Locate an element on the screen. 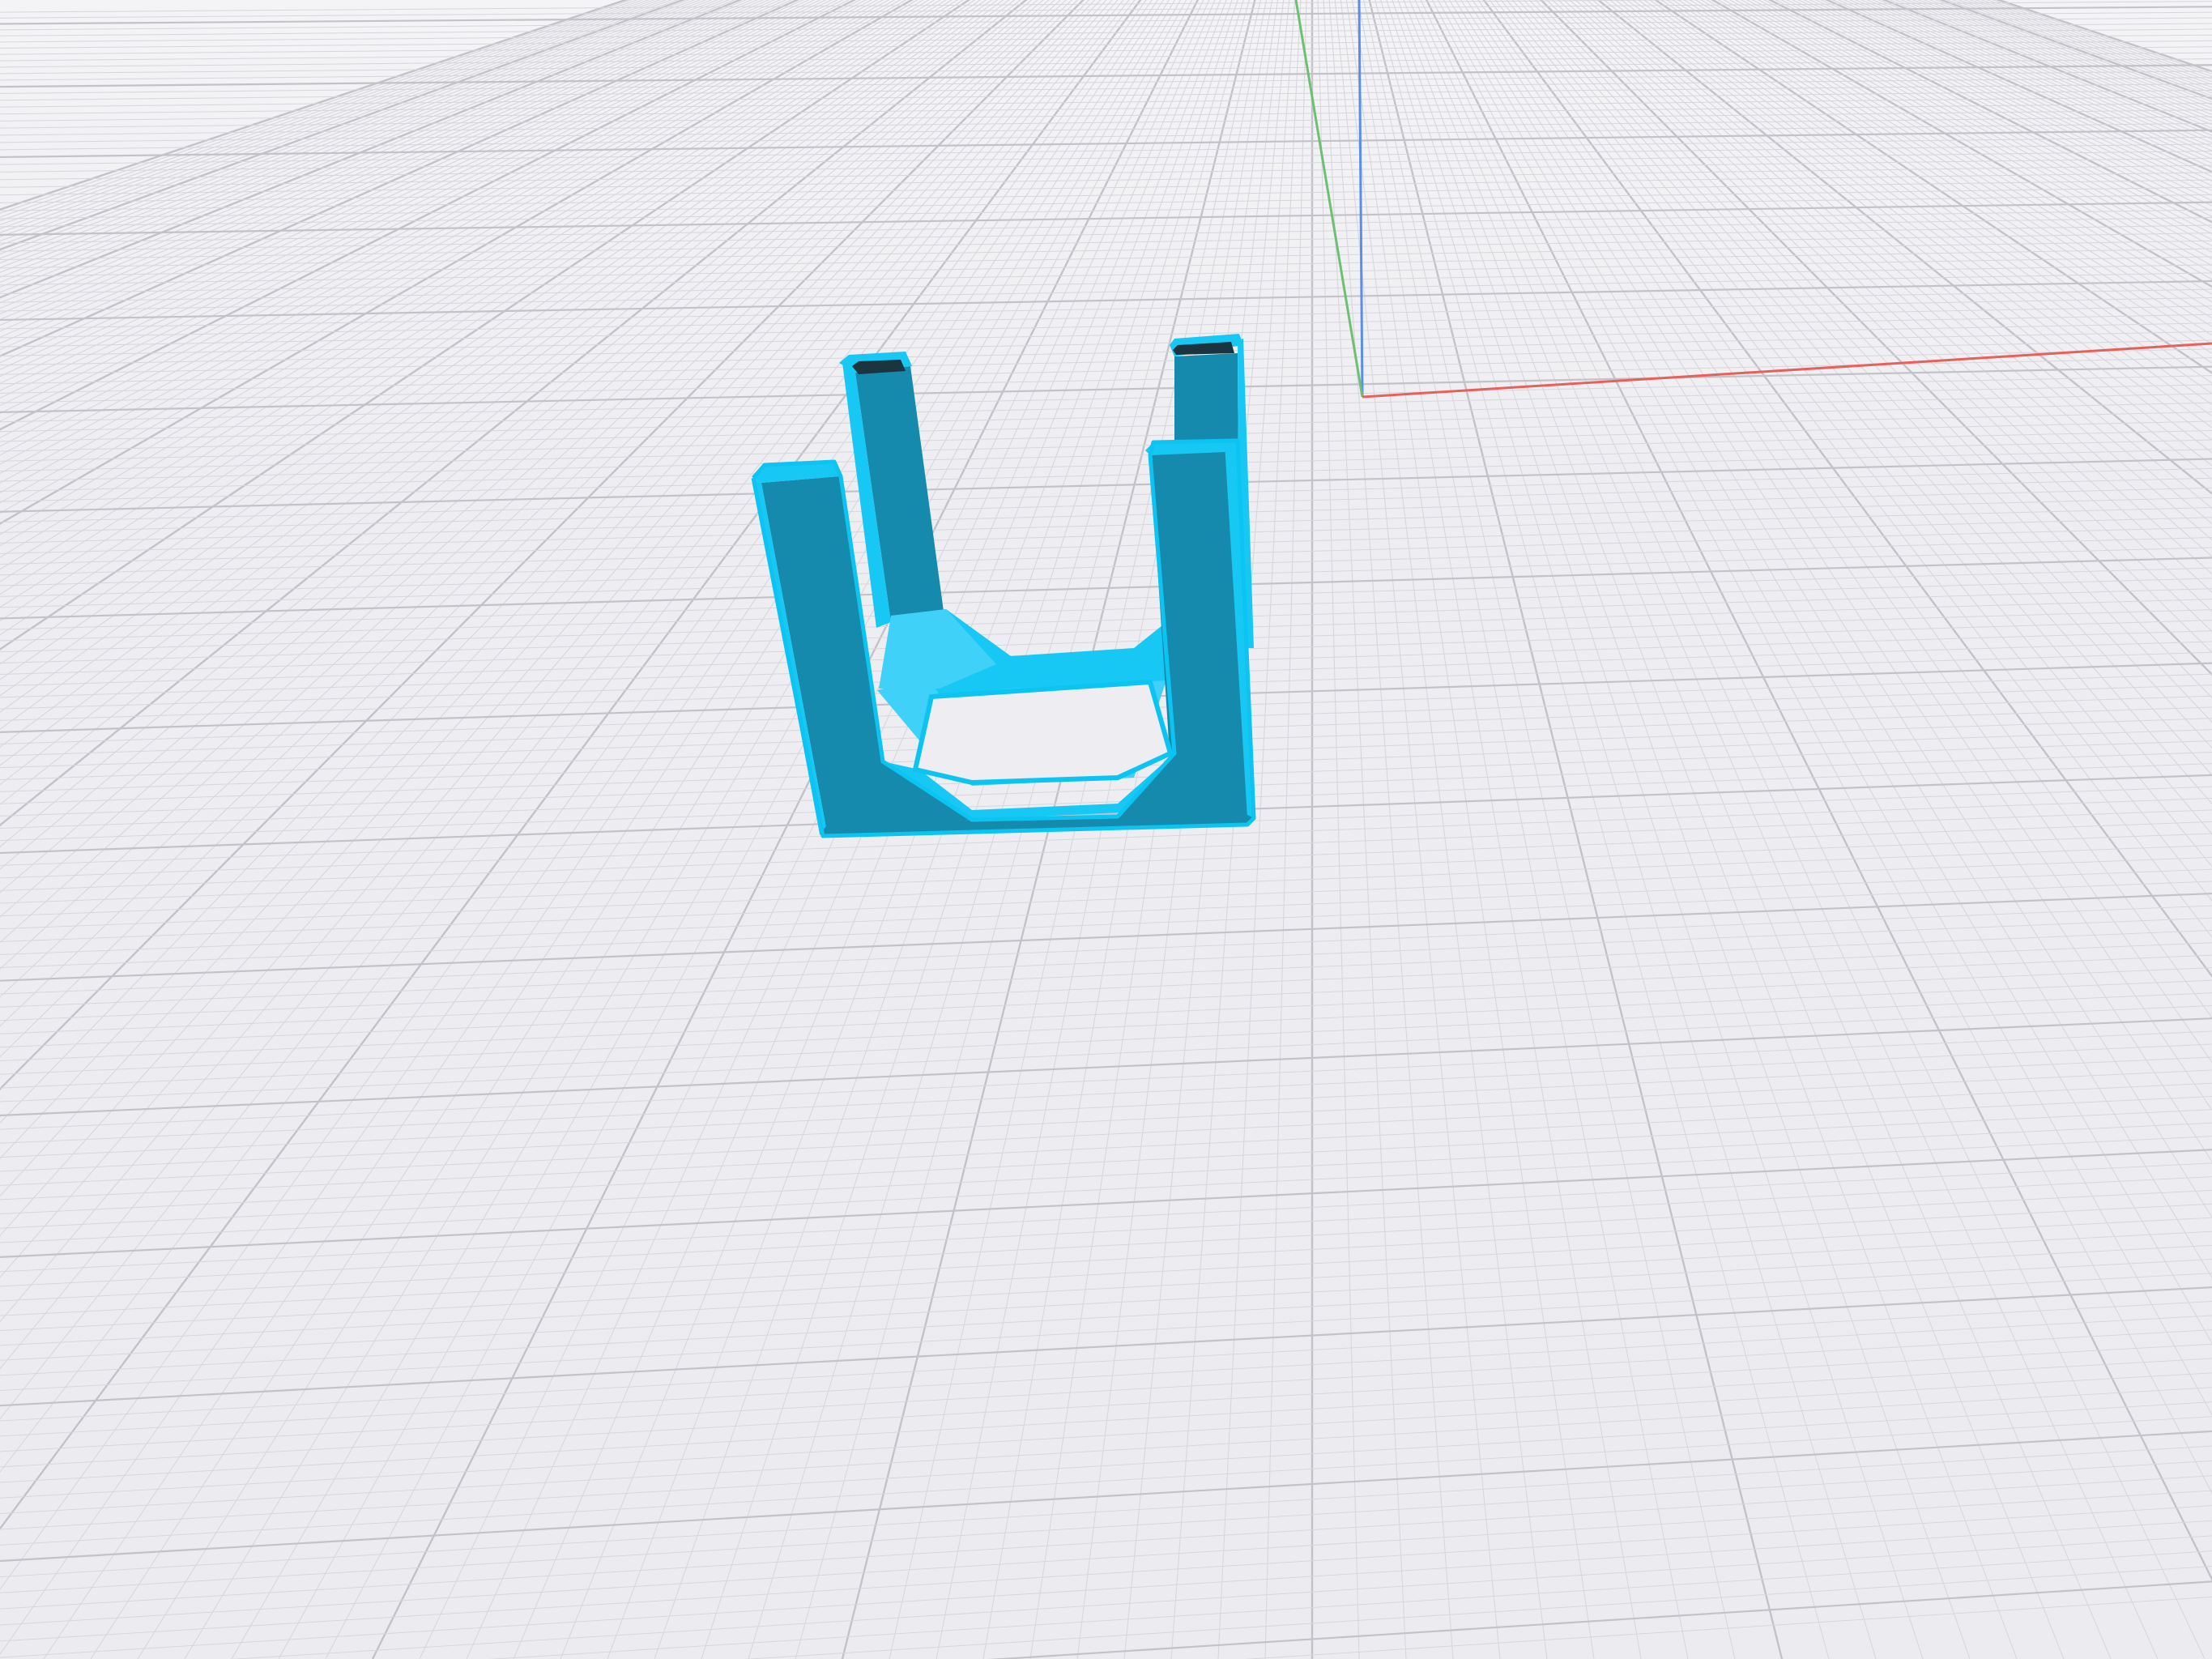 The image size is (2212, 1659). 3d-model-u-frame is located at coordinates (1004, 586).